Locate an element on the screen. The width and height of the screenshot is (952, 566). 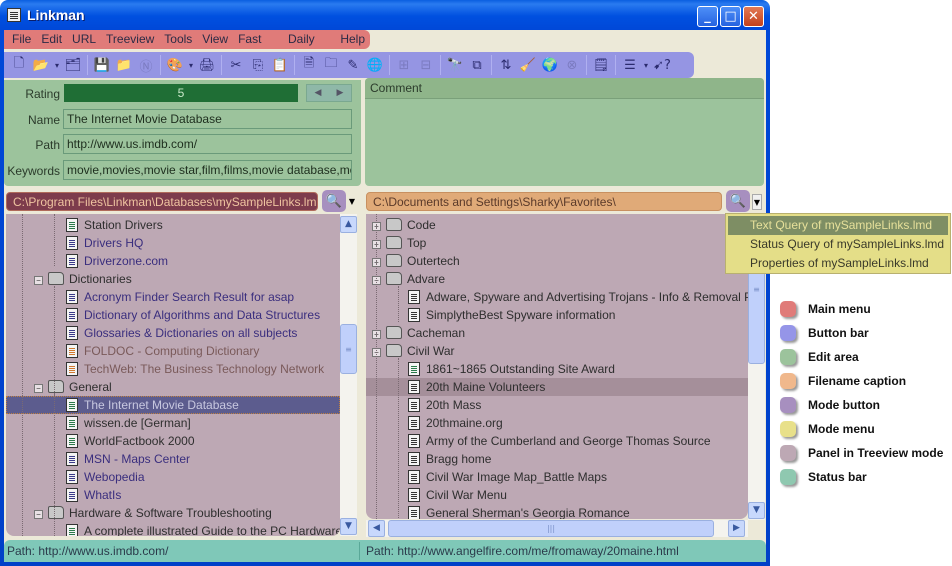
add-folder-icon: 🗀 is located at coordinates (331, 65).